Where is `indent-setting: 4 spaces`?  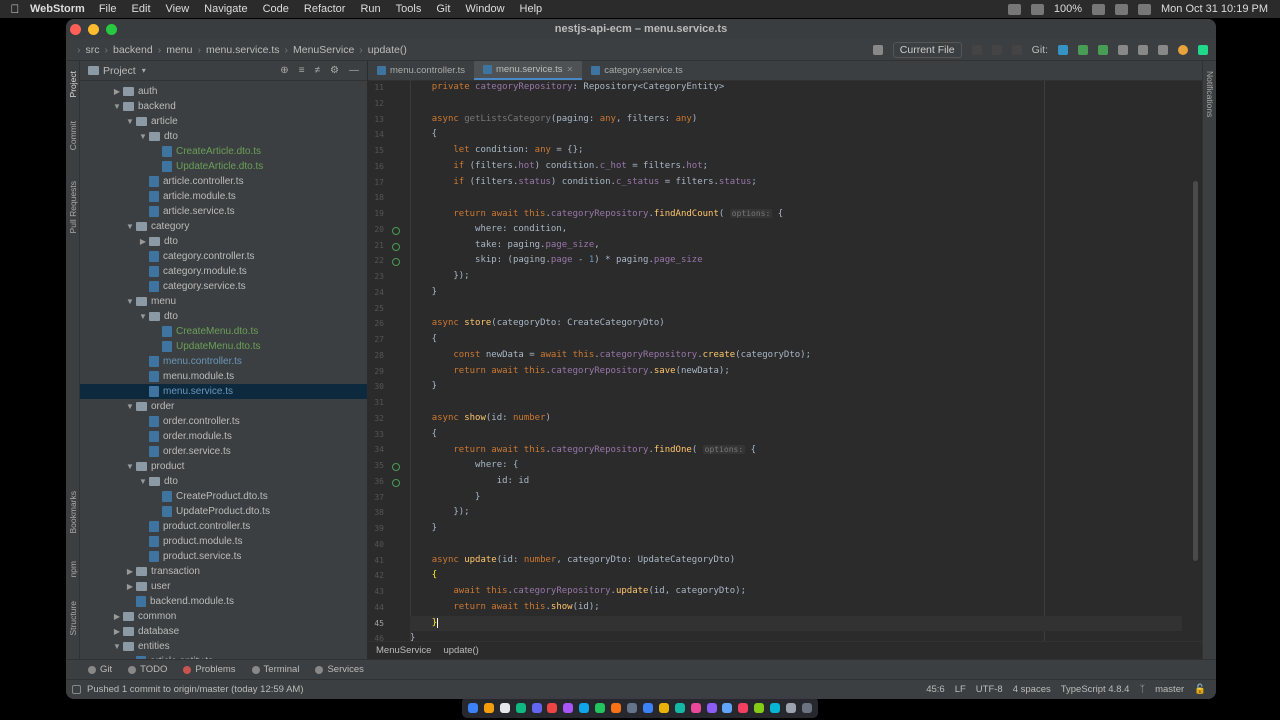 indent-setting: 4 spaces is located at coordinates (1032, 689).